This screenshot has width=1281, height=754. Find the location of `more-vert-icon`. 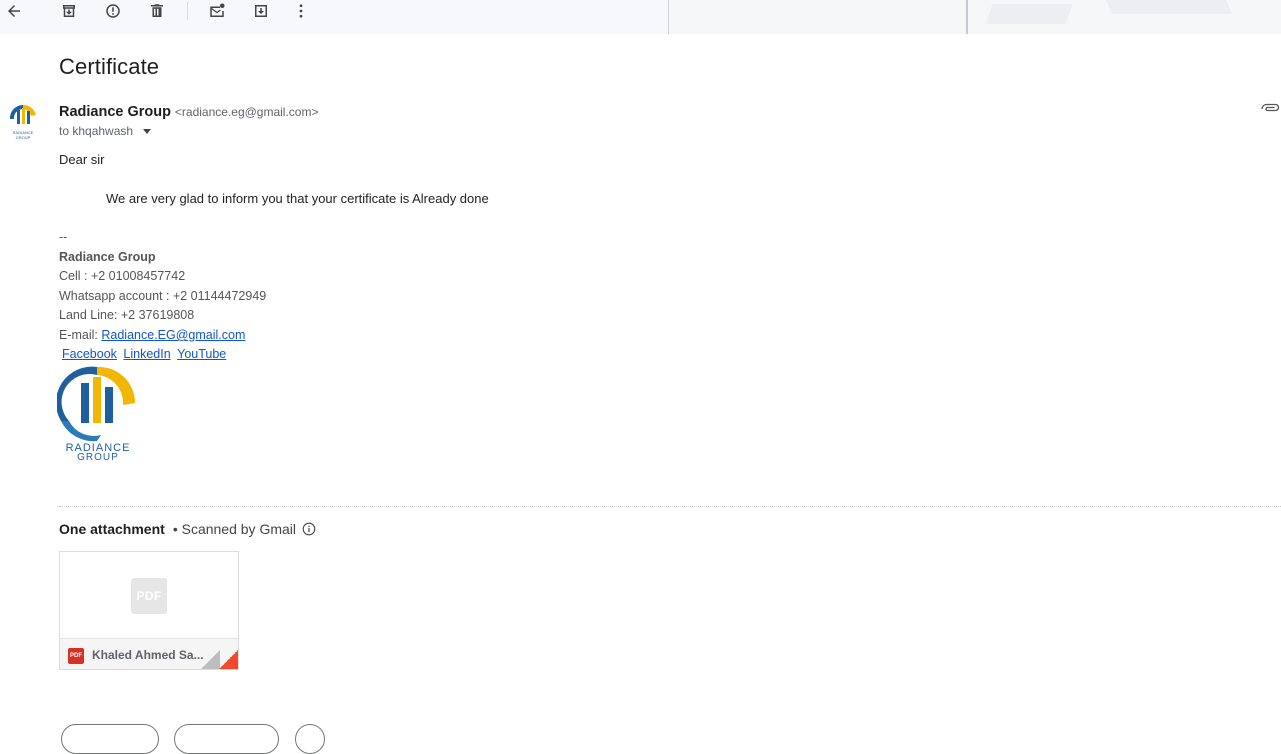

more-vert-icon is located at coordinates (301, 11).